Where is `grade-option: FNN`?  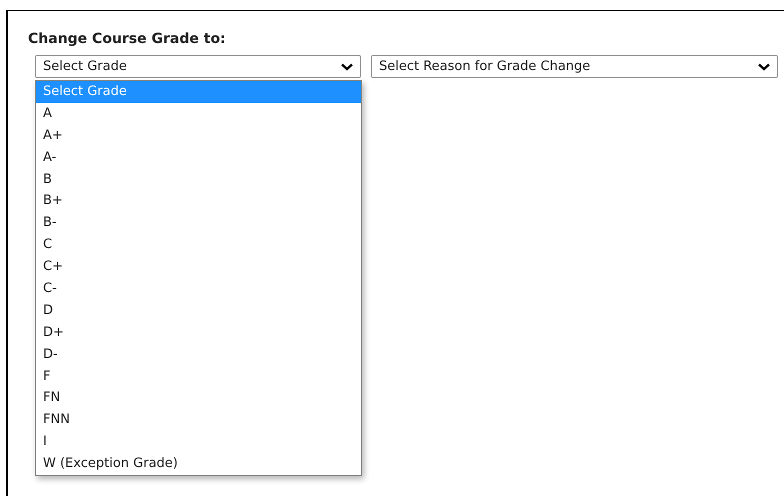
grade-option: FNN is located at coordinates (198, 420).